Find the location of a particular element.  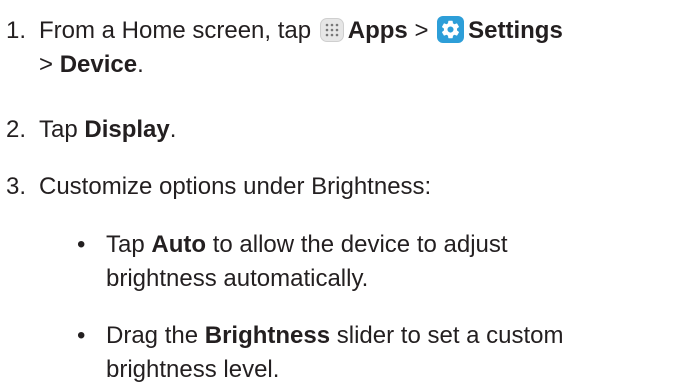

apps-label: Apps is located at coordinates (377, 30).